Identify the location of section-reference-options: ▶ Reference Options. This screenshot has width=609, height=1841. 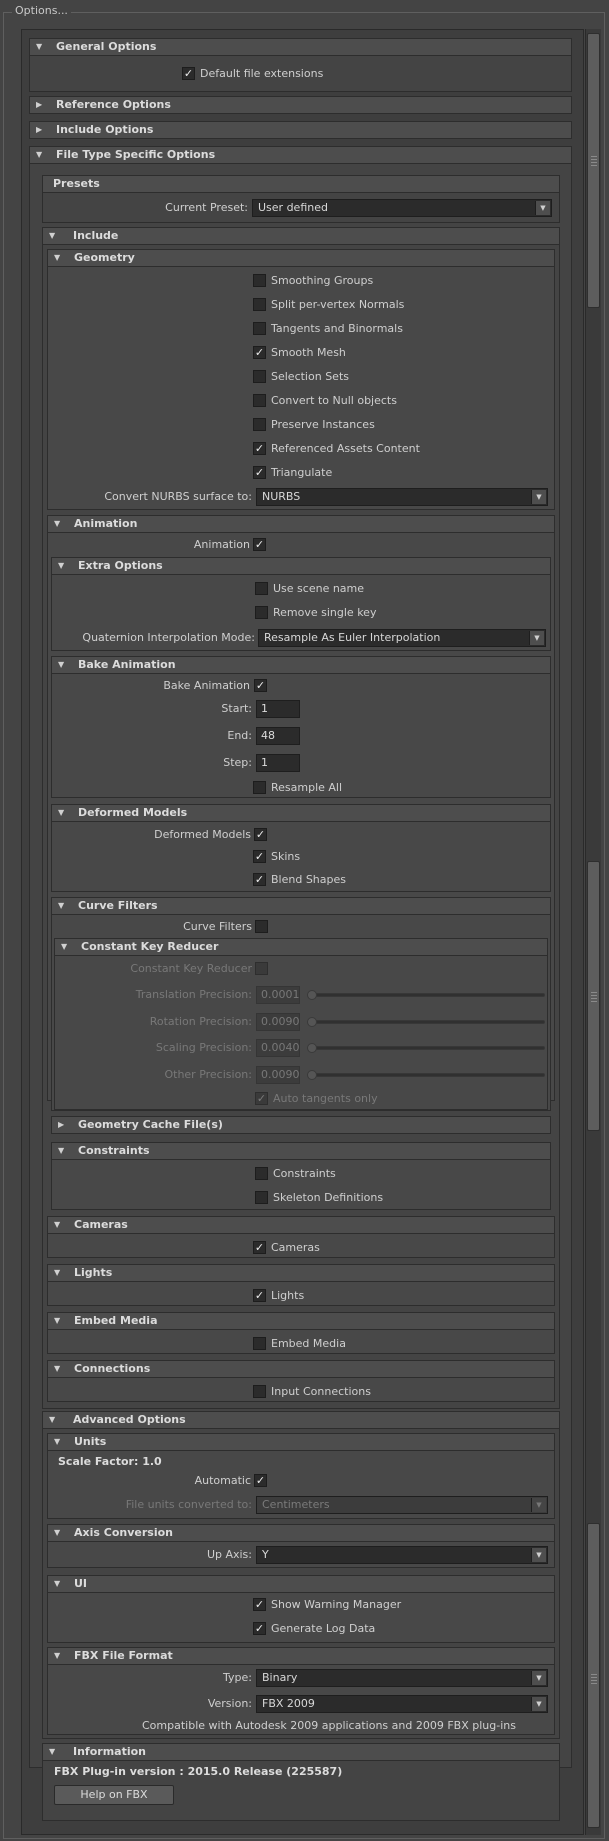
(300, 105).